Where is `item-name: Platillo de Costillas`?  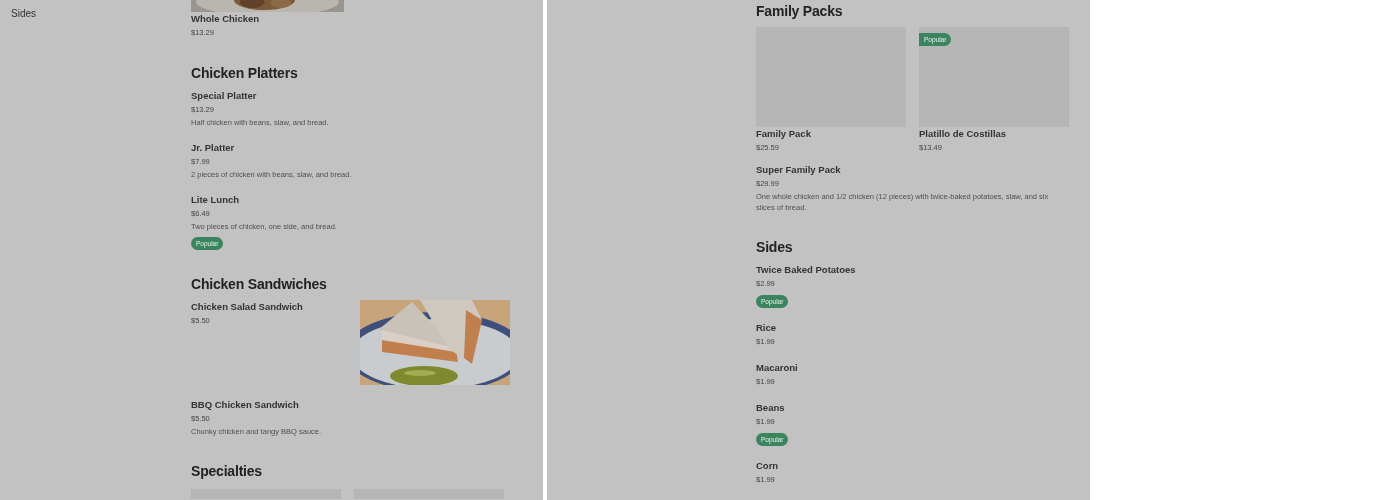
item-name: Platillo de Costillas is located at coordinates (994, 134).